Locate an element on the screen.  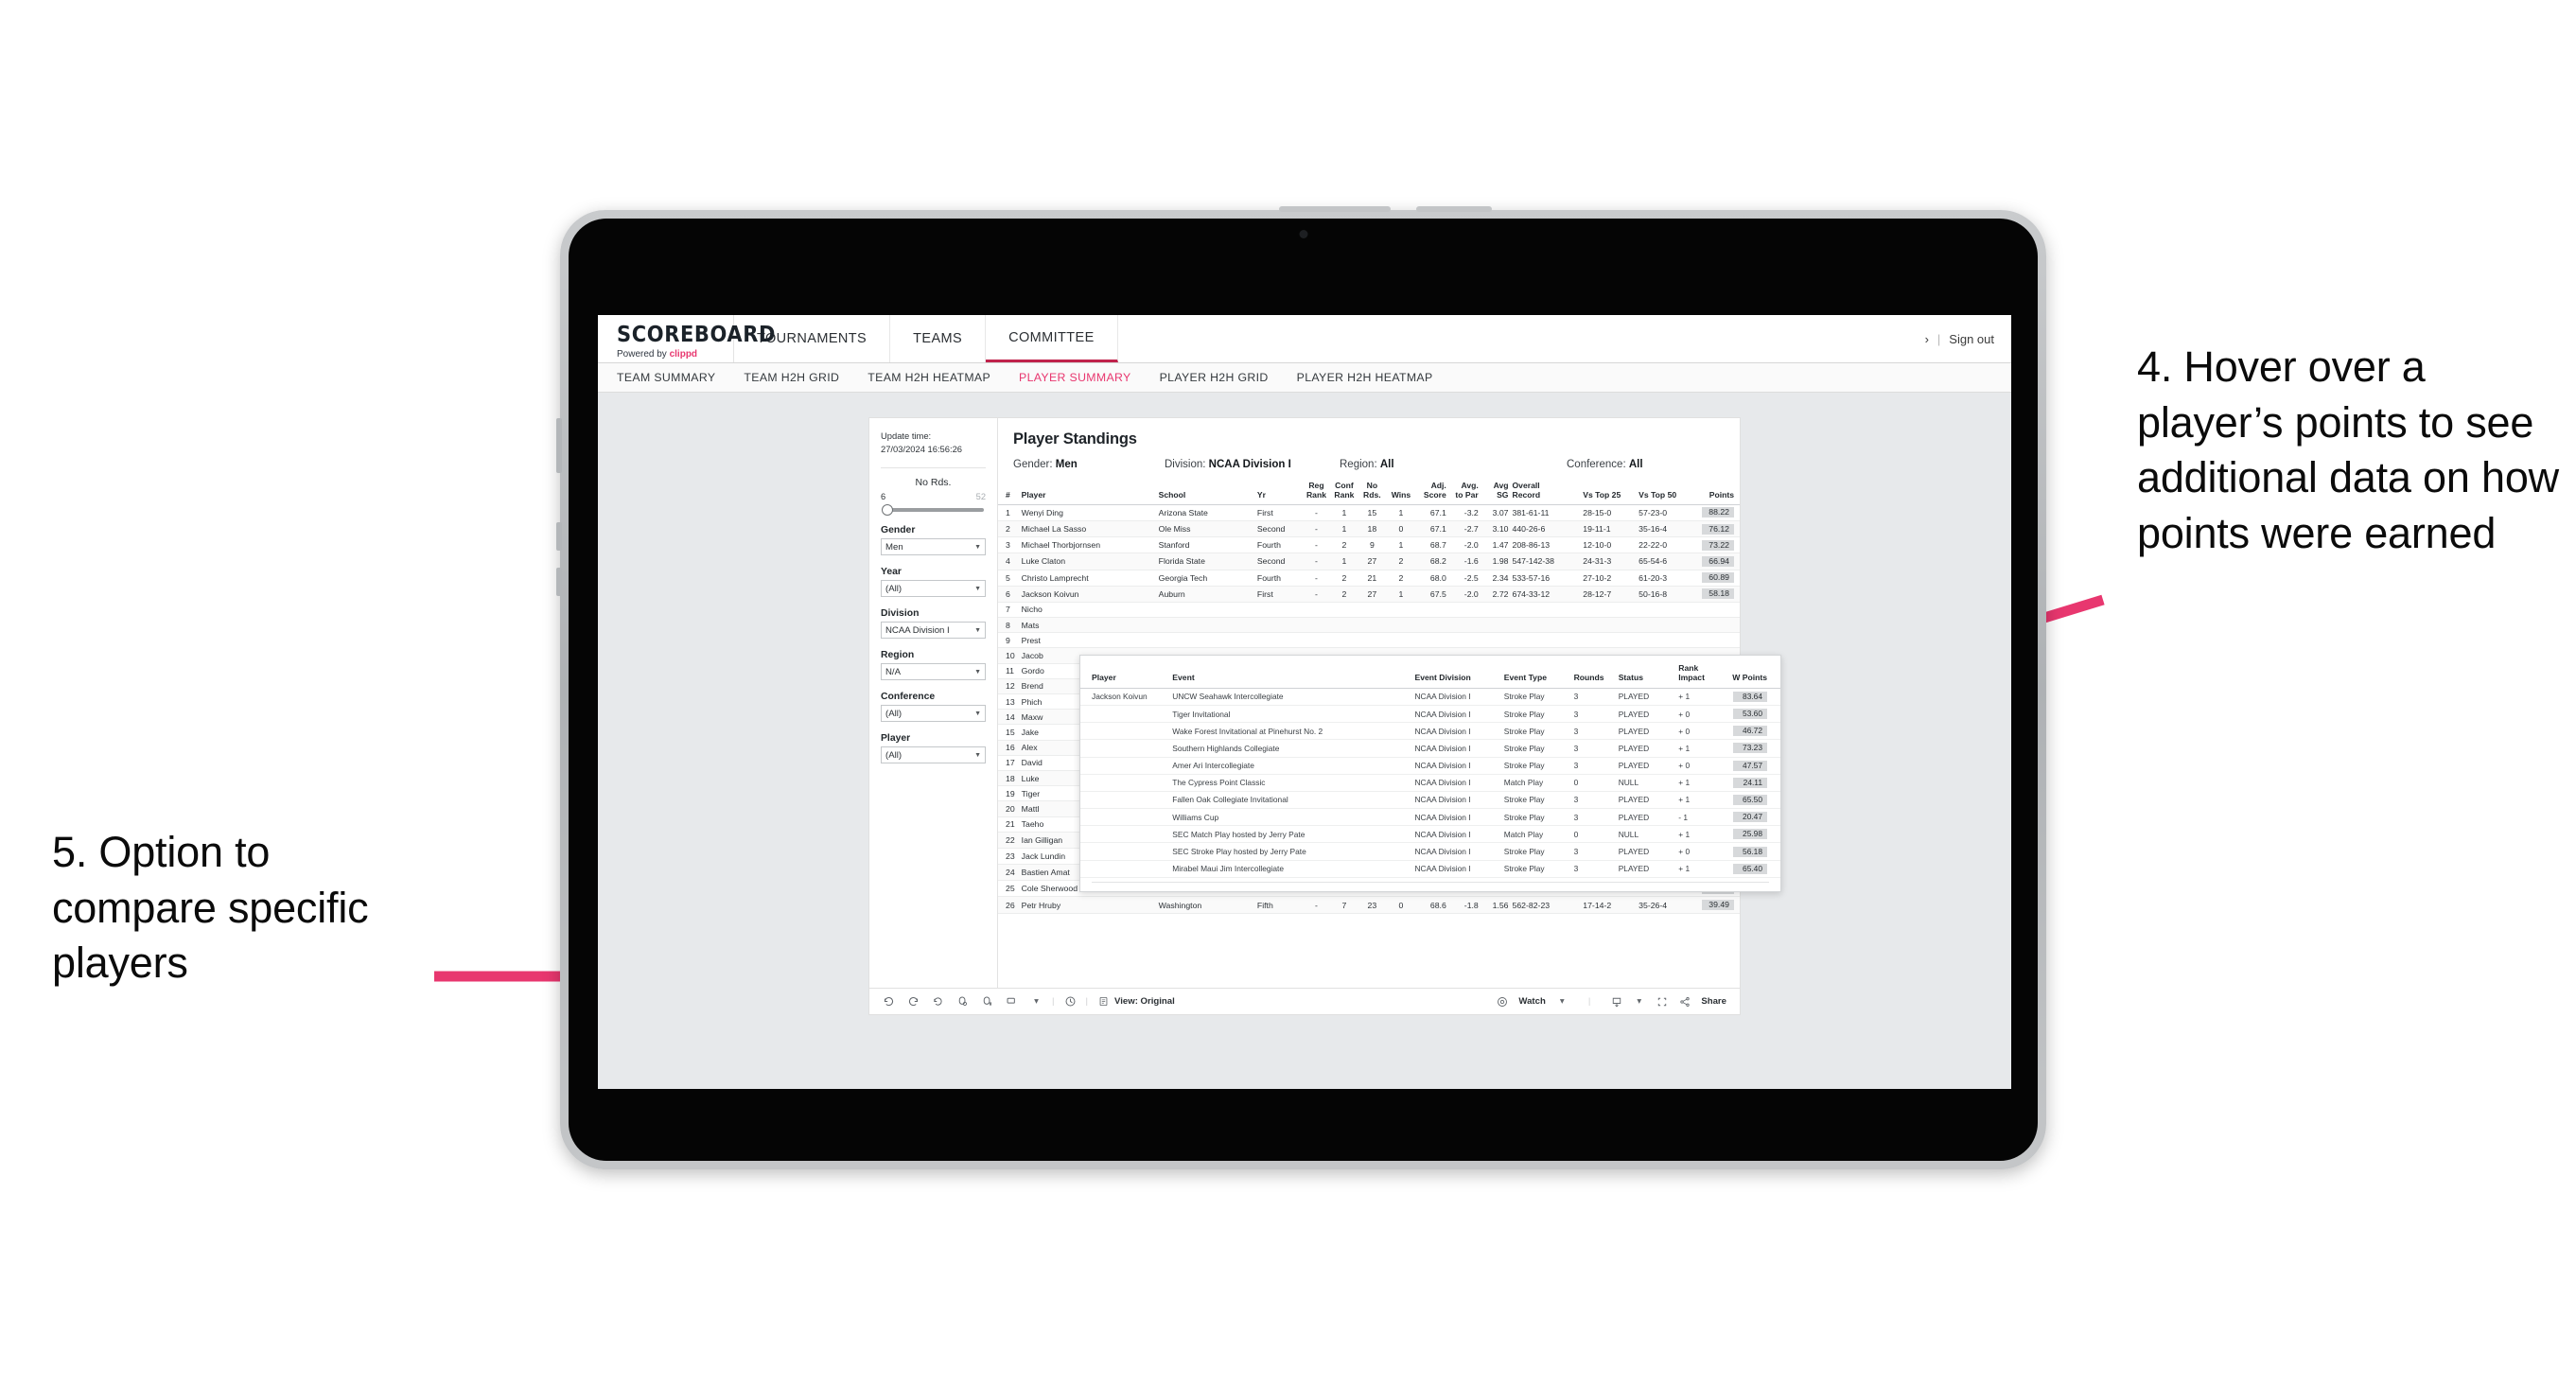
tooltip-cell-type: Stroke Play is located at coordinates (1536, 869).